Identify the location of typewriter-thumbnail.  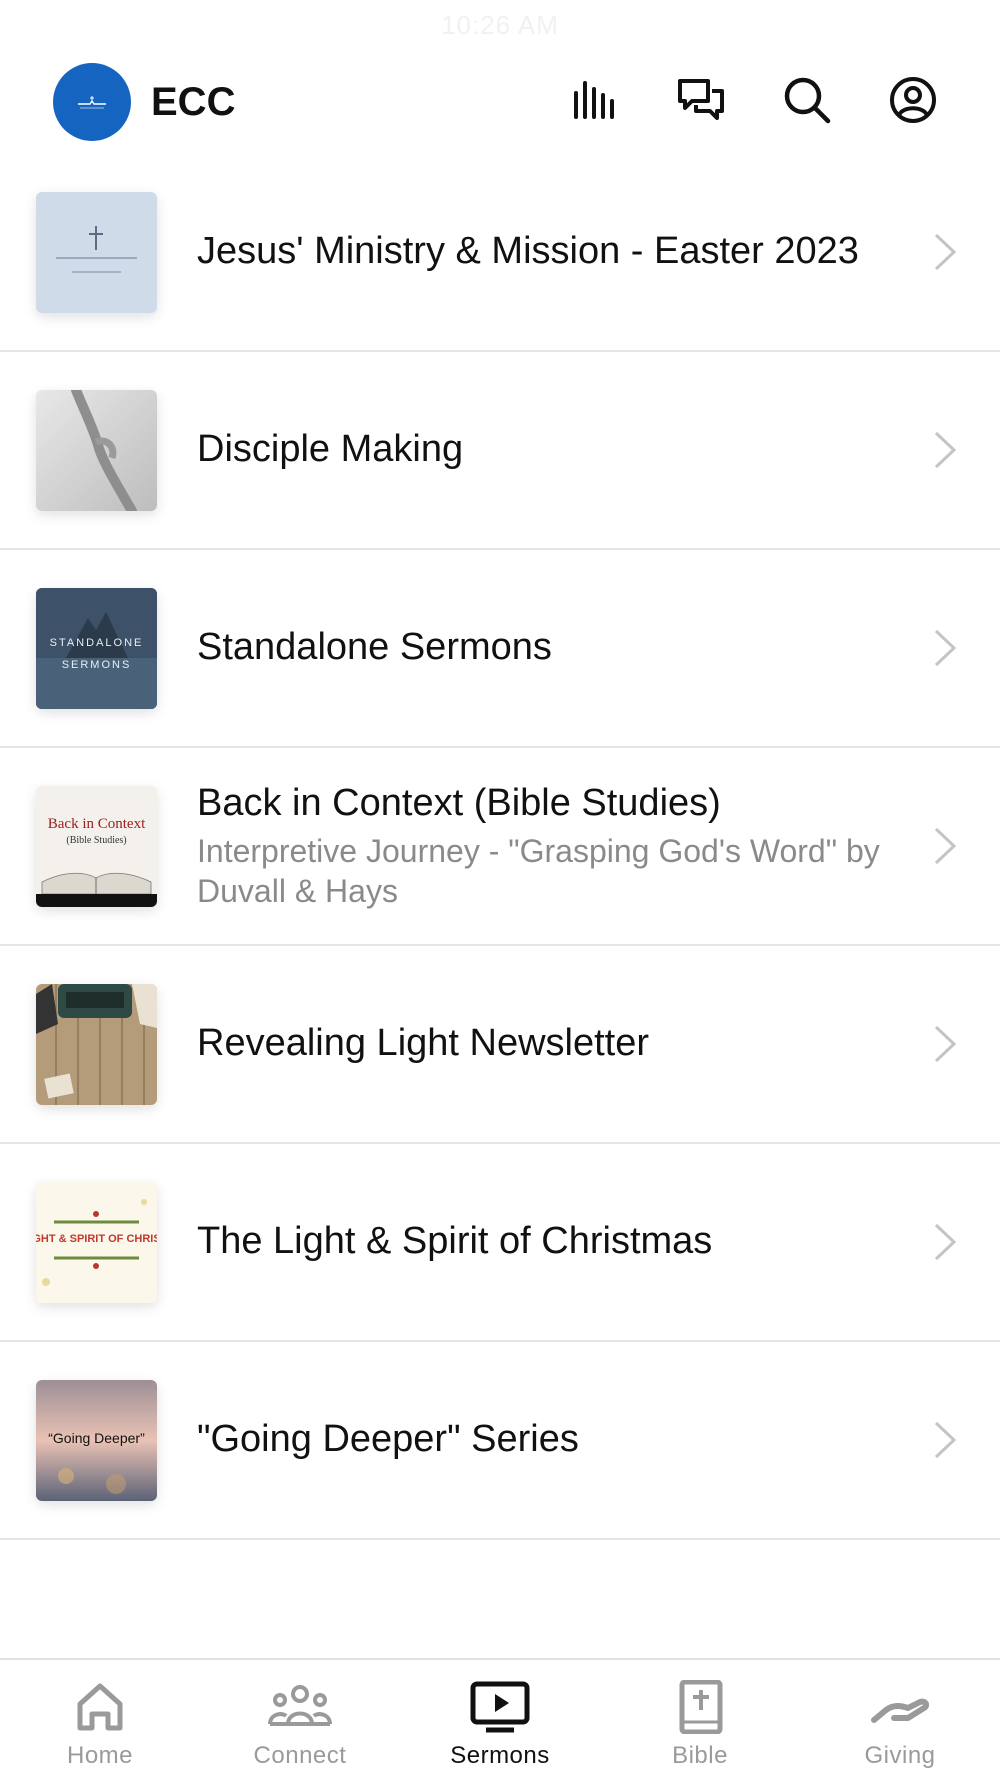
(96, 1044).